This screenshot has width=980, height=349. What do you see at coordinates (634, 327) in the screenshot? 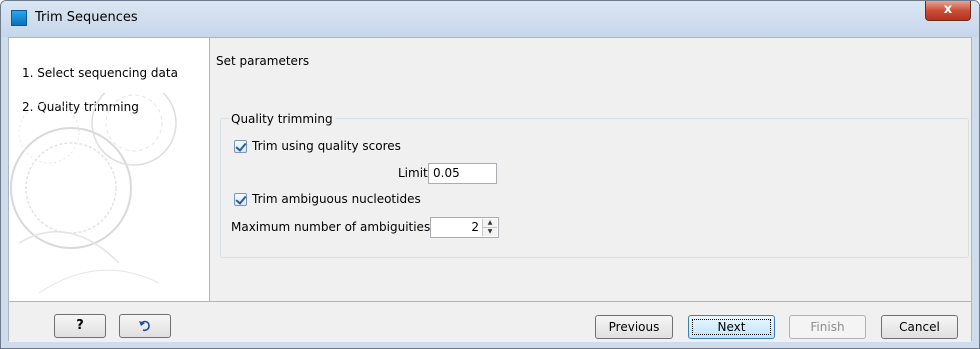
I see `previous-button: Previous` at bounding box center [634, 327].